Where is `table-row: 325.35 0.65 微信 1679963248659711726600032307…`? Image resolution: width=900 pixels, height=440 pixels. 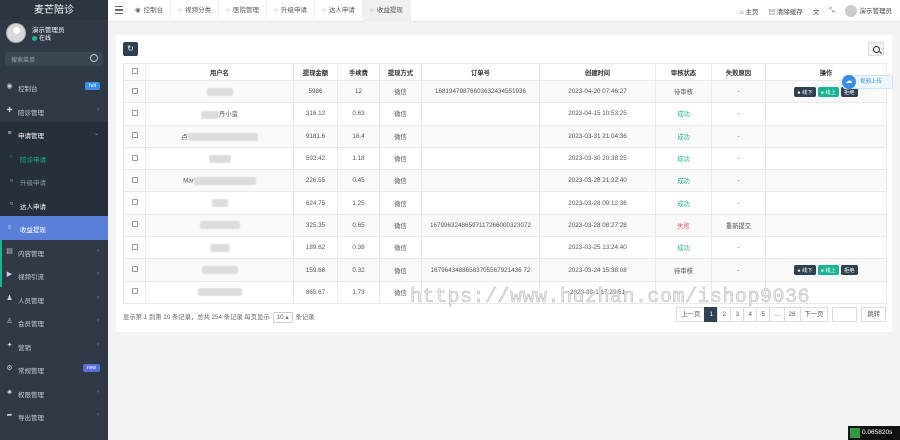
table-row: 325.35 0.65 微信 1679963248659711726600032307… is located at coordinates (505, 225).